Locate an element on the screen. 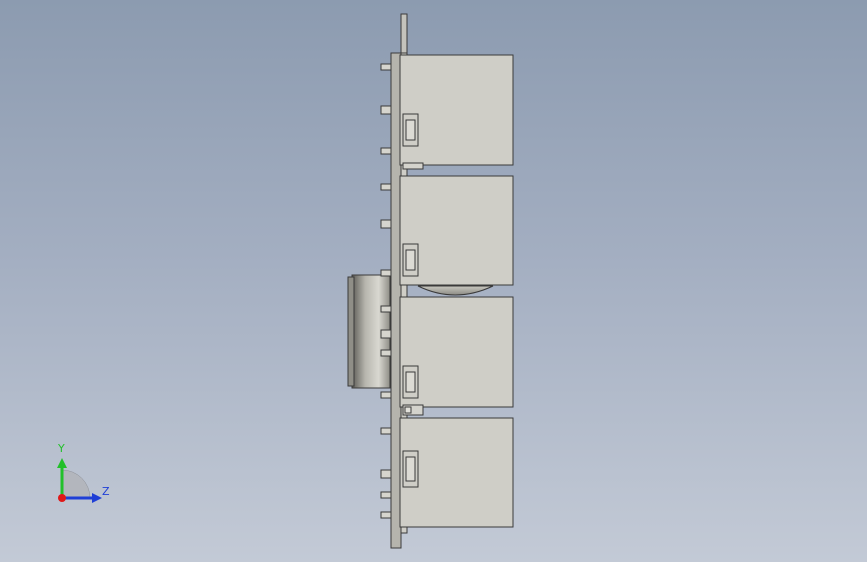 The image size is (867, 562). box-3-foot-inner is located at coordinates (408, 410).